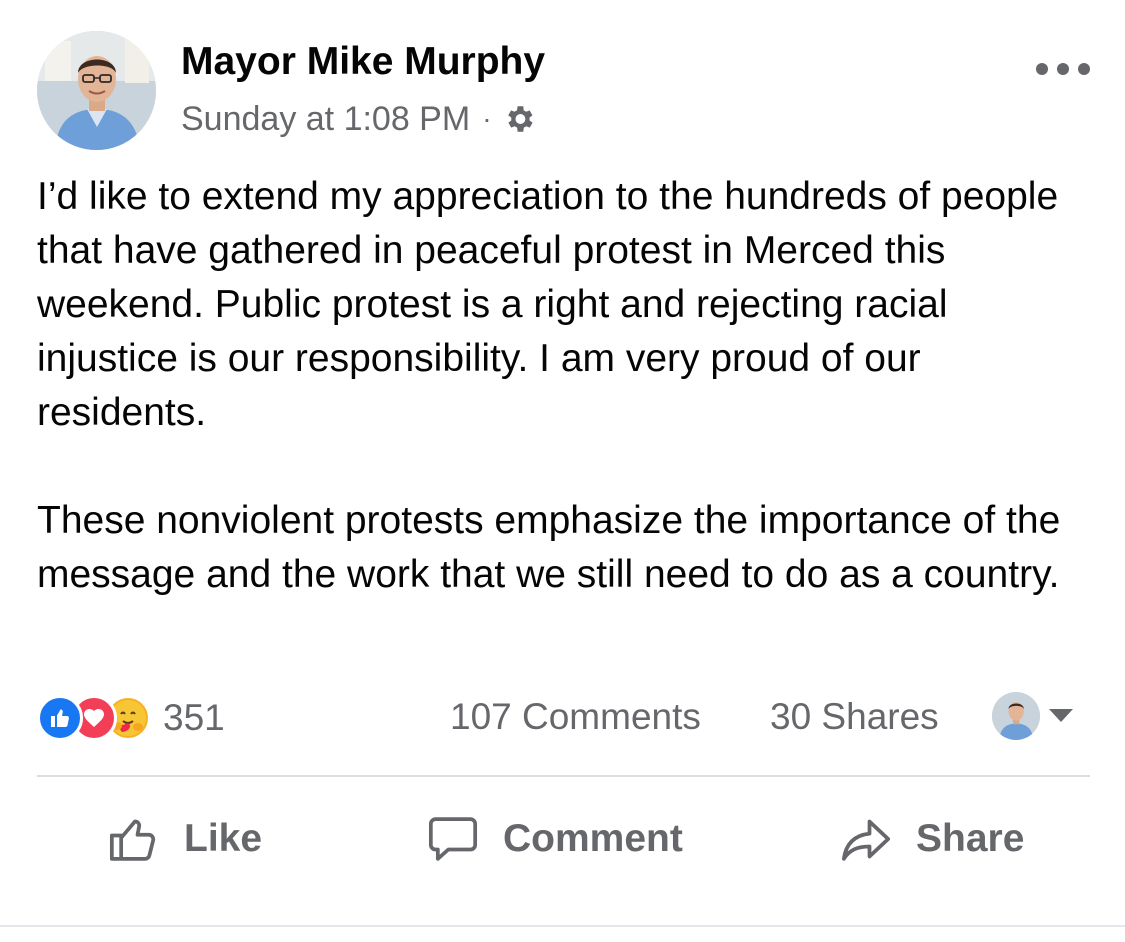 Image resolution: width=1125 pixels, height=942 pixels. I want to click on post-meta: Sunday at 1:08 PM ·, so click(358, 119).